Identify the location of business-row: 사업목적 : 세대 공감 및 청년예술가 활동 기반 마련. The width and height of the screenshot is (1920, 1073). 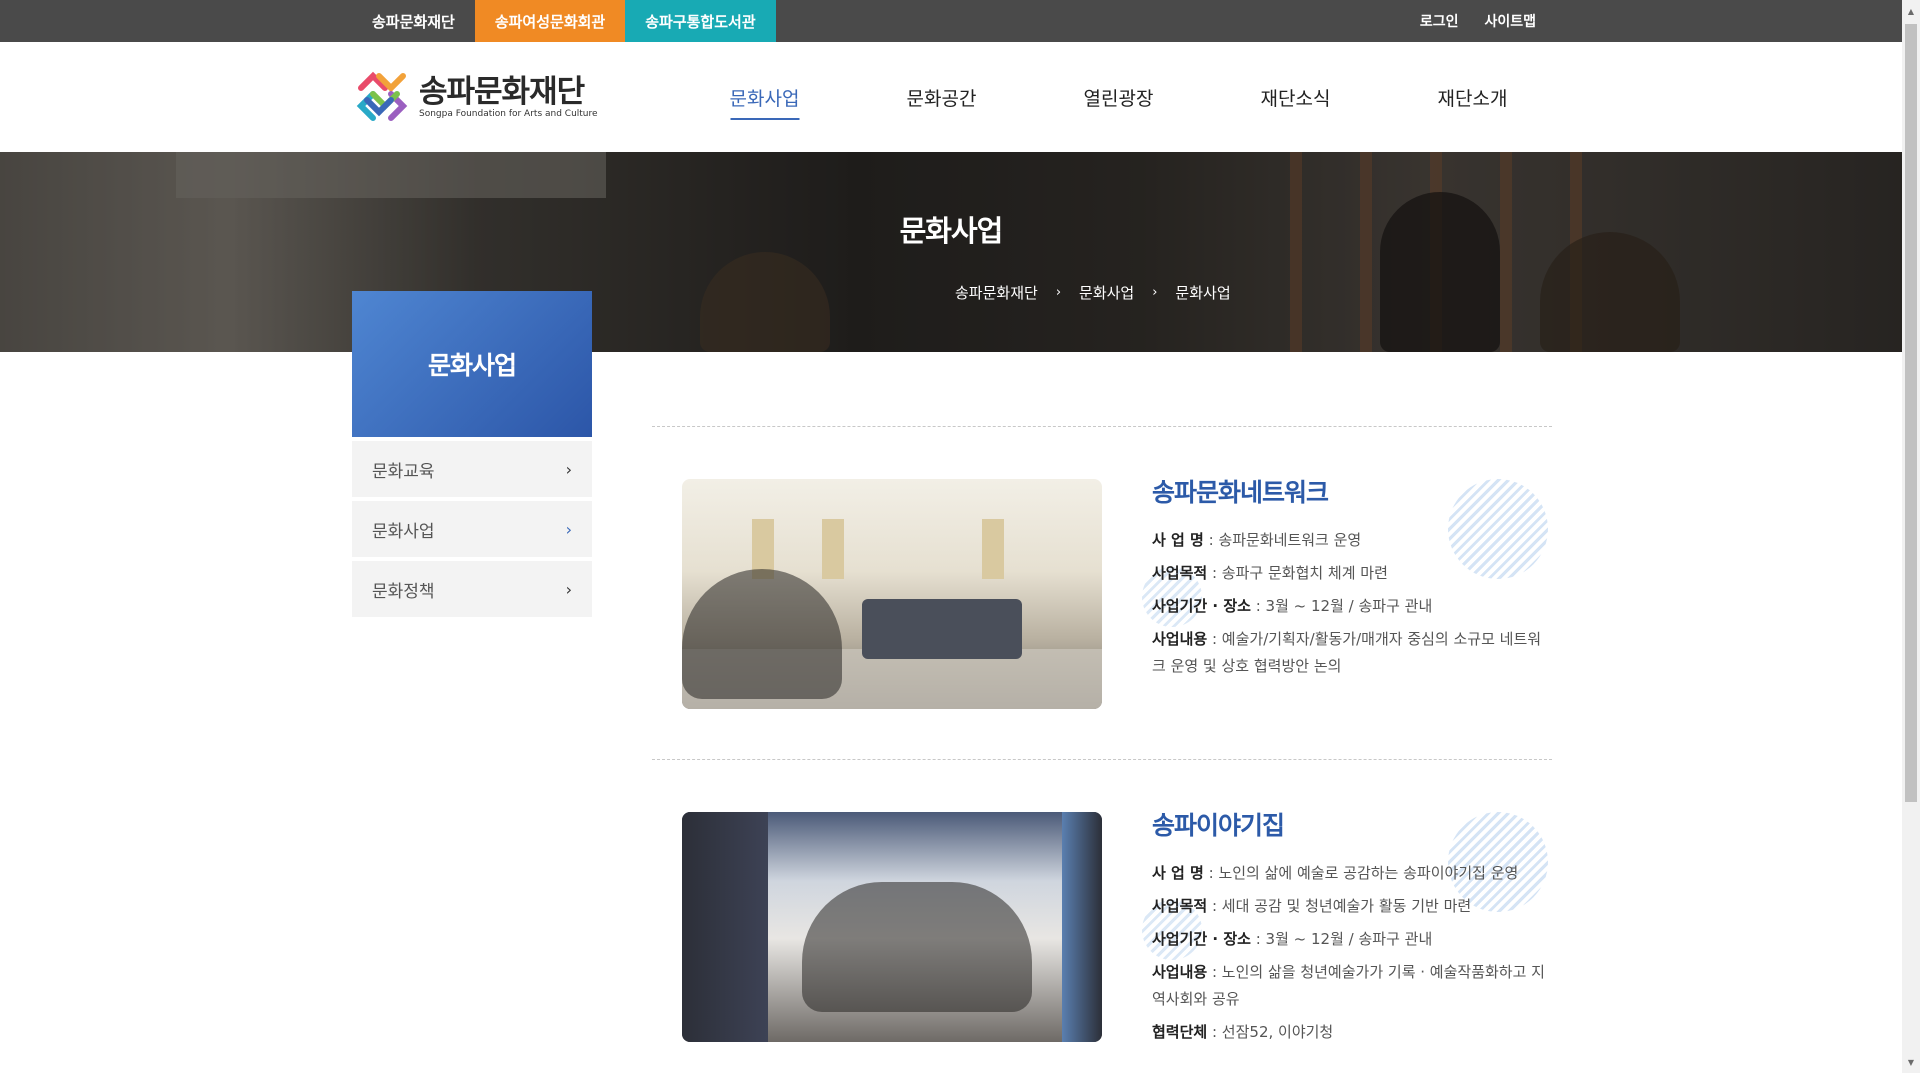
(1312, 906).